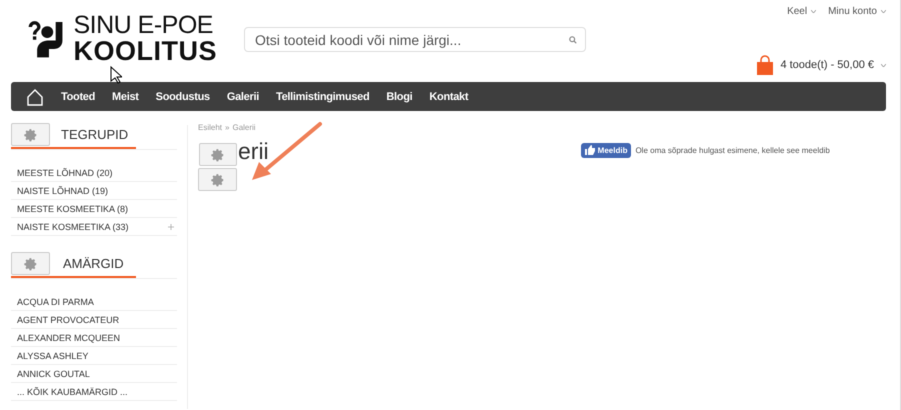 The image size is (901, 410). Describe the element at coordinates (125, 96) in the screenshot. I see `nav-link: Meist` at that location.